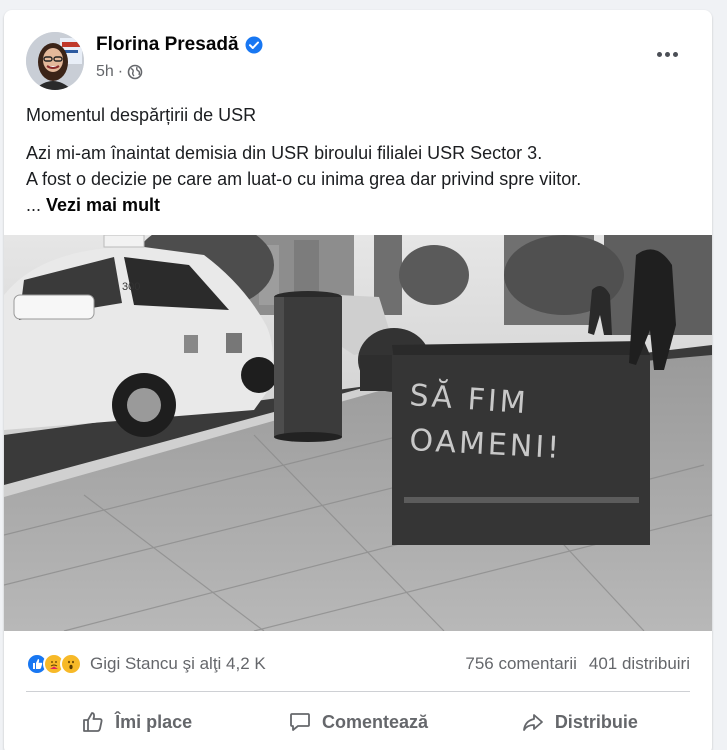  What do you see at coordinates (135, 72) in the screenshot?
I see `globe-icon` at bounding box center [135, 72].